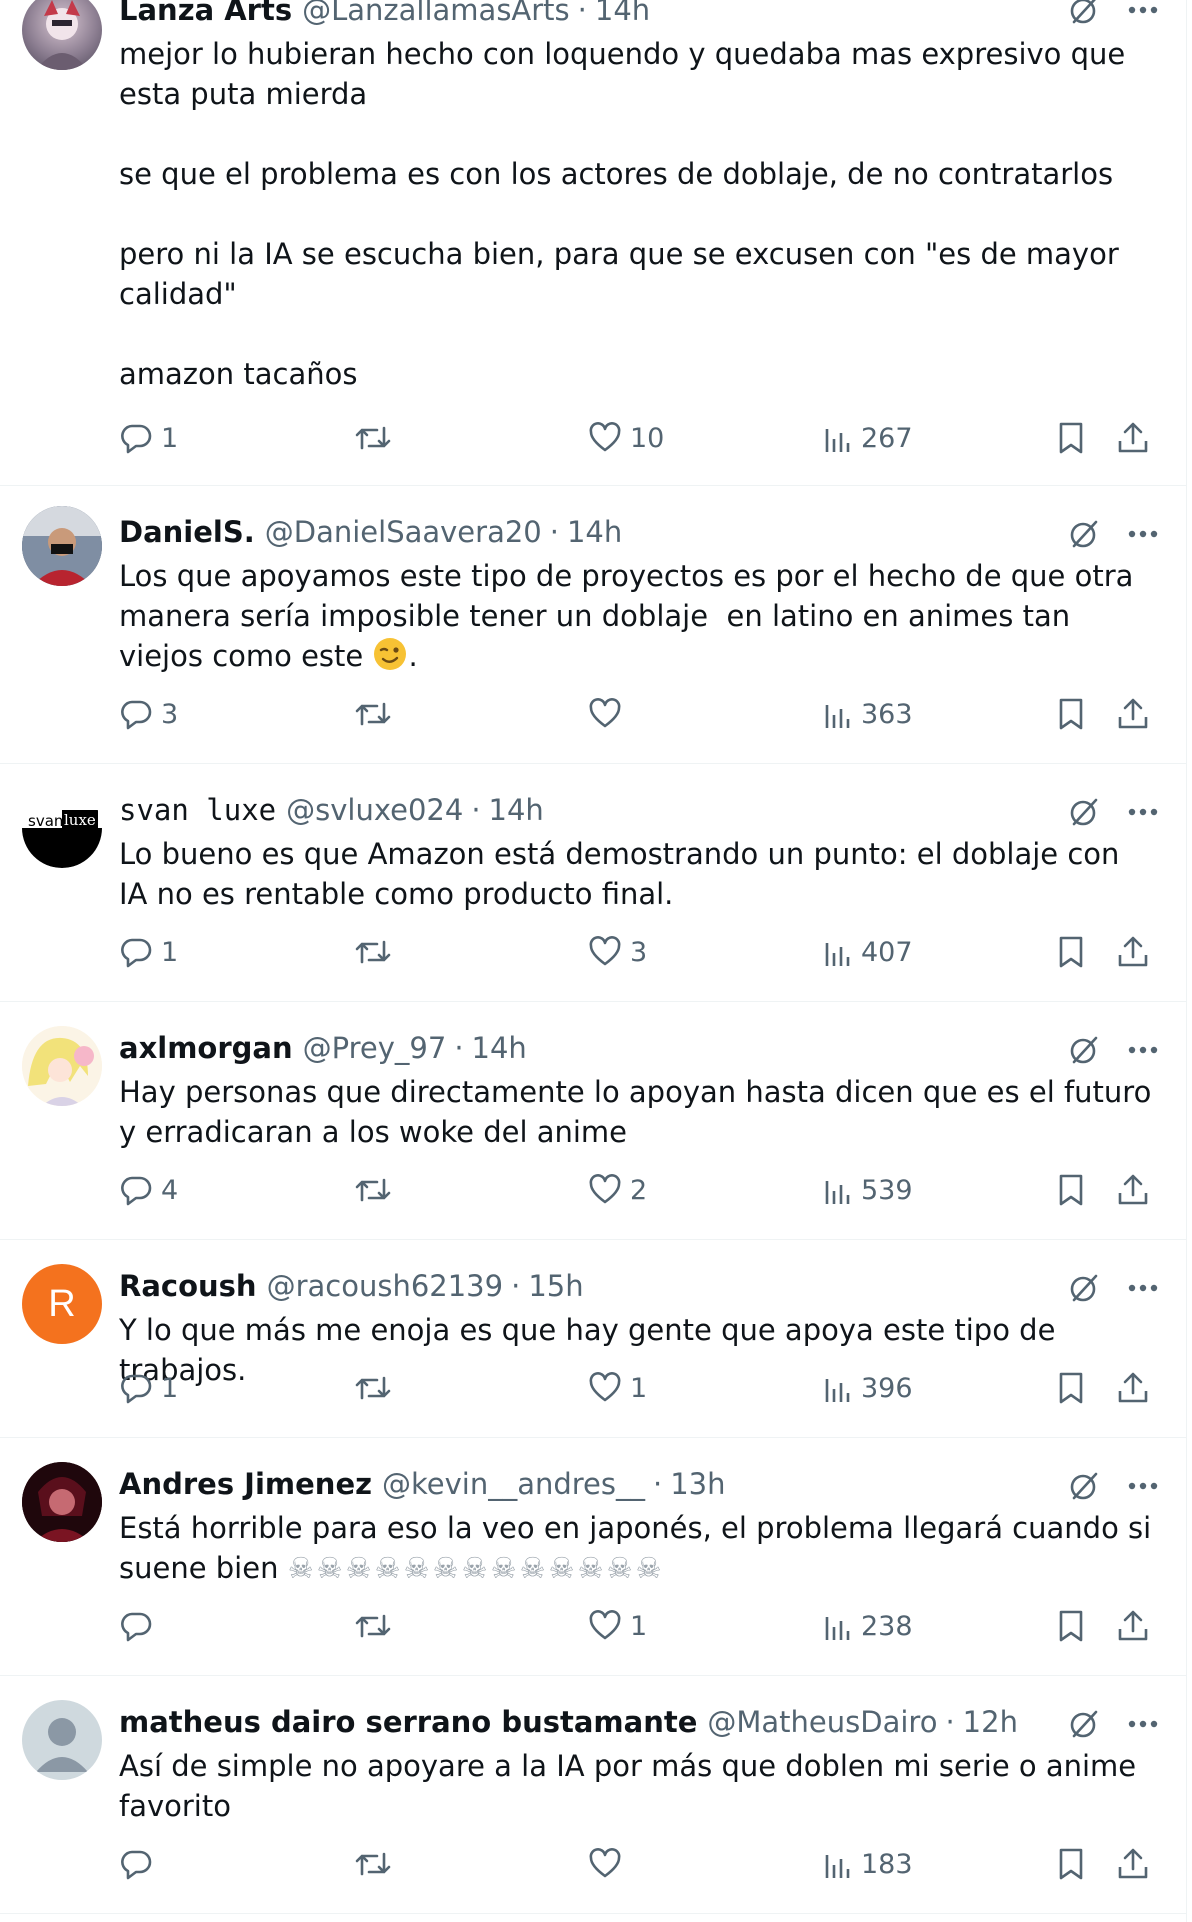 The height and width of the screenshot is (1922, 1192). What do you see at coordinates (868, 1388) in the screenshot?
I see `views-button: 396` at bounding box center [868, 1388].